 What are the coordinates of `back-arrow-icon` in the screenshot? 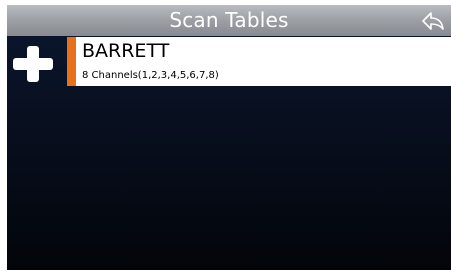 It's located at (433, 21).